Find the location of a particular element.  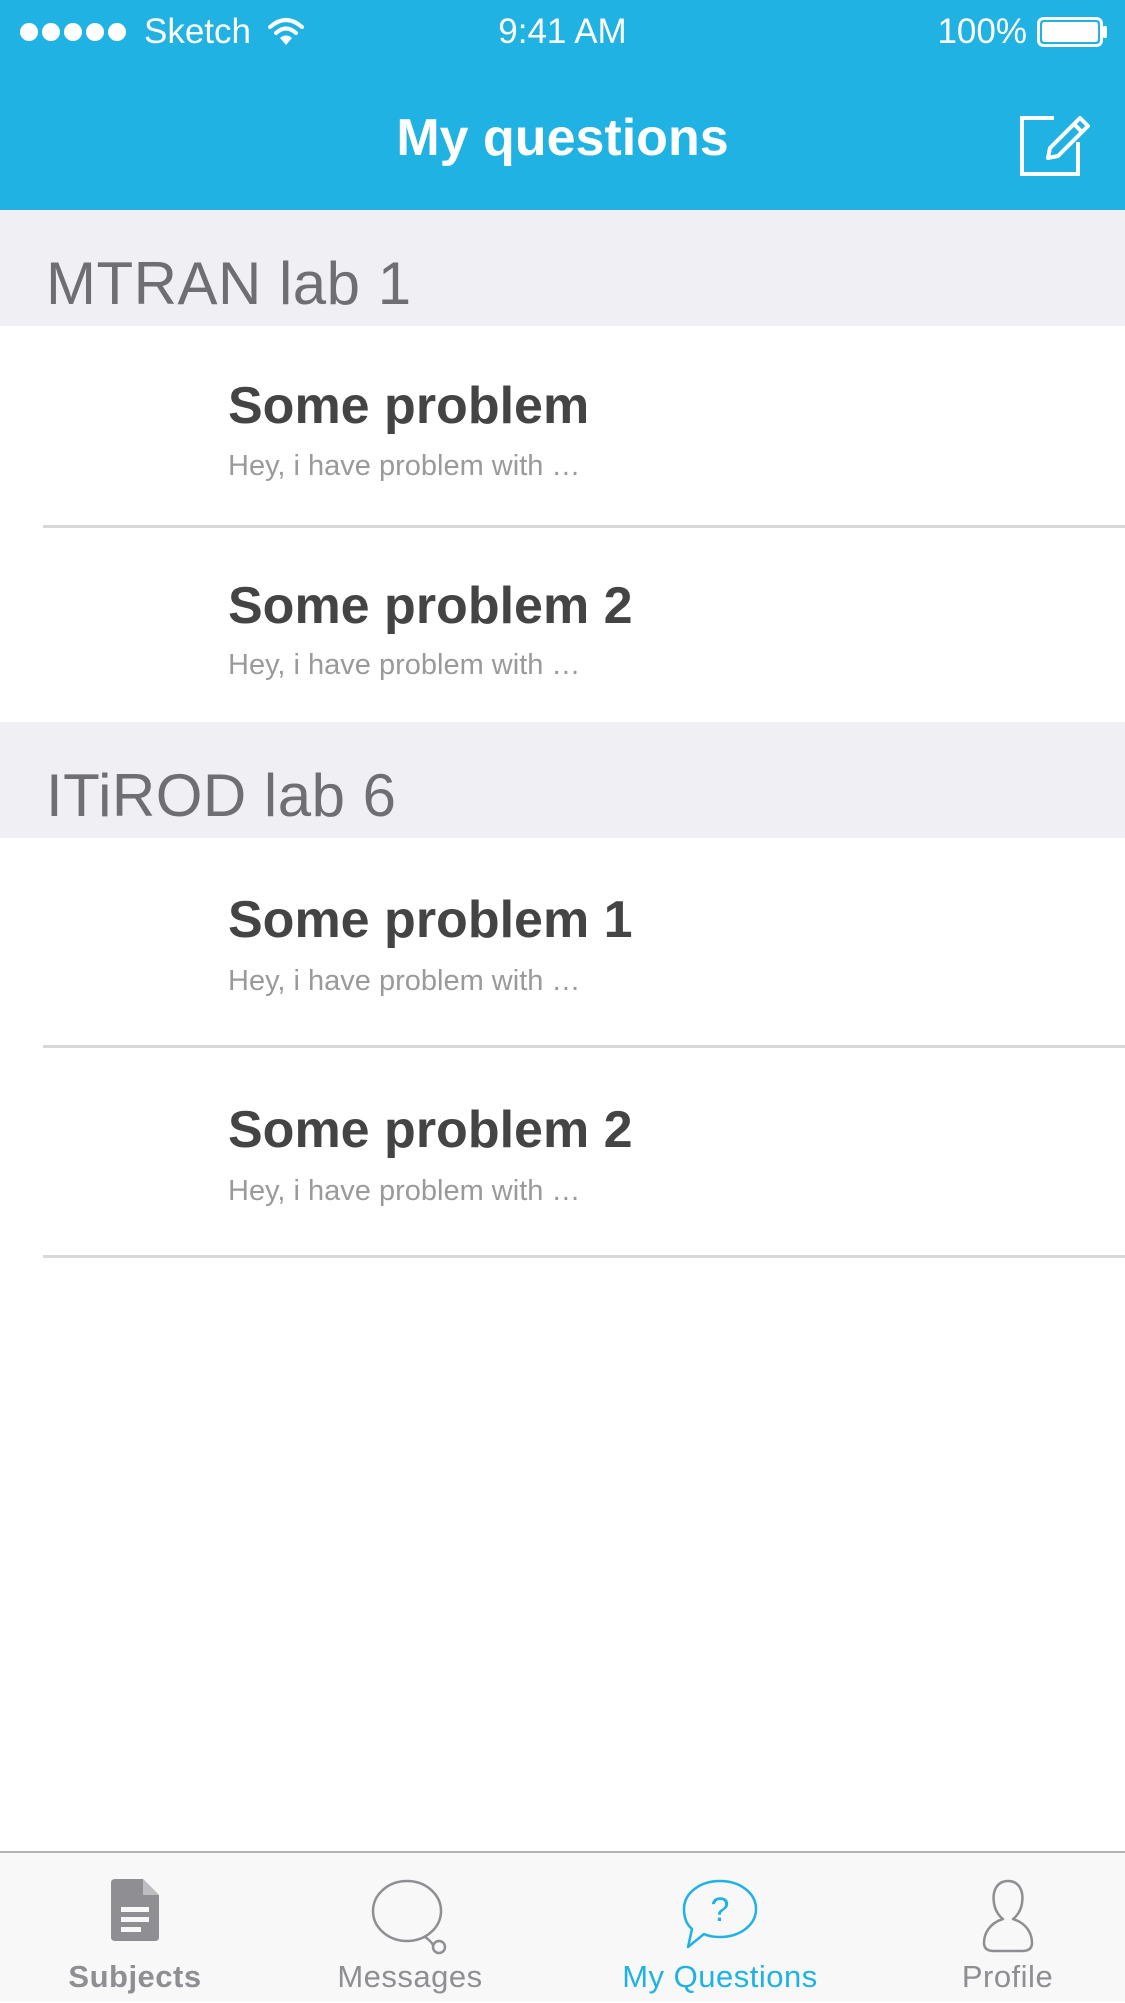

question-title: Some problem is located at coordinates (409, 406).